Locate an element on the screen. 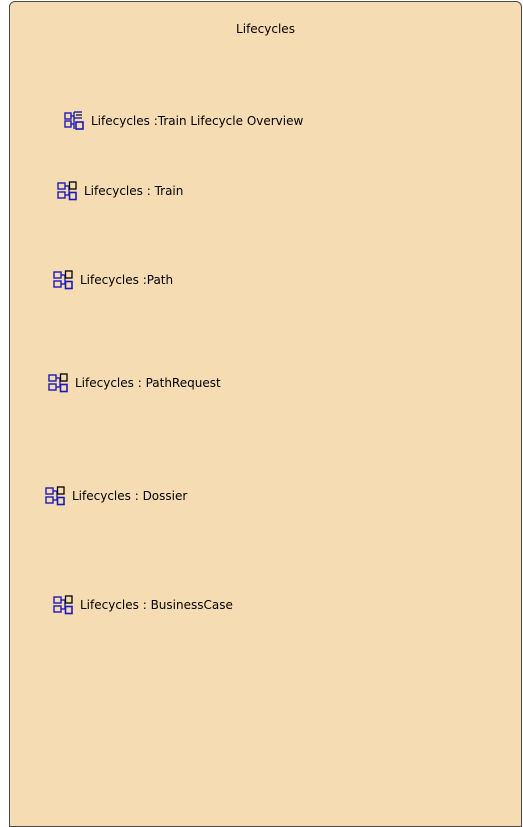 The height and width of the screenshot is (827, 523). package-title: Lifecycles is located at coordinates (265, 29).